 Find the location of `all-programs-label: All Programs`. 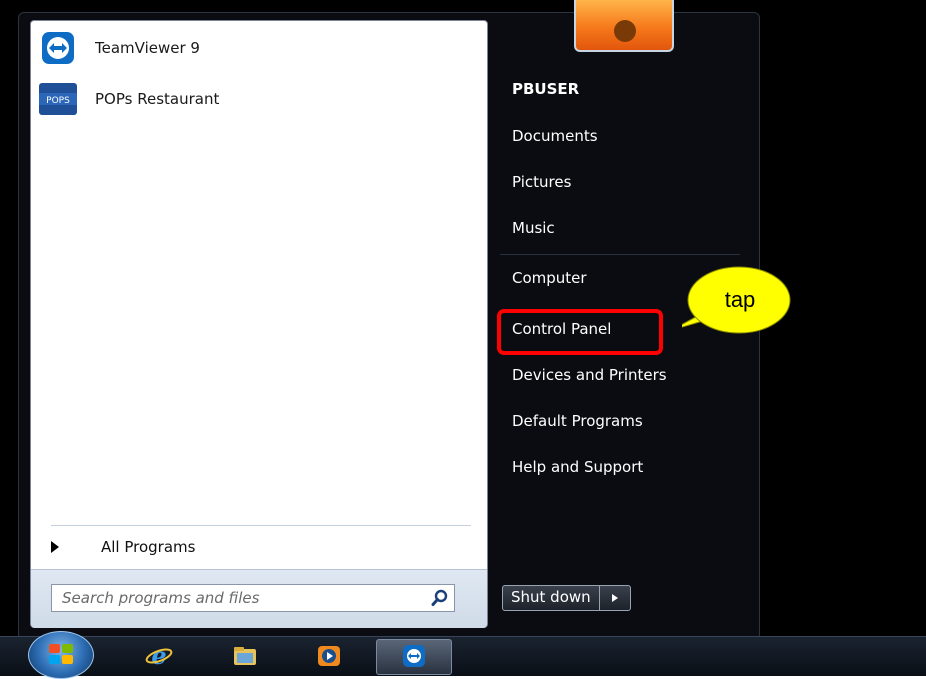

all-programs-label: All Programs is located at coordinates (148, 547).